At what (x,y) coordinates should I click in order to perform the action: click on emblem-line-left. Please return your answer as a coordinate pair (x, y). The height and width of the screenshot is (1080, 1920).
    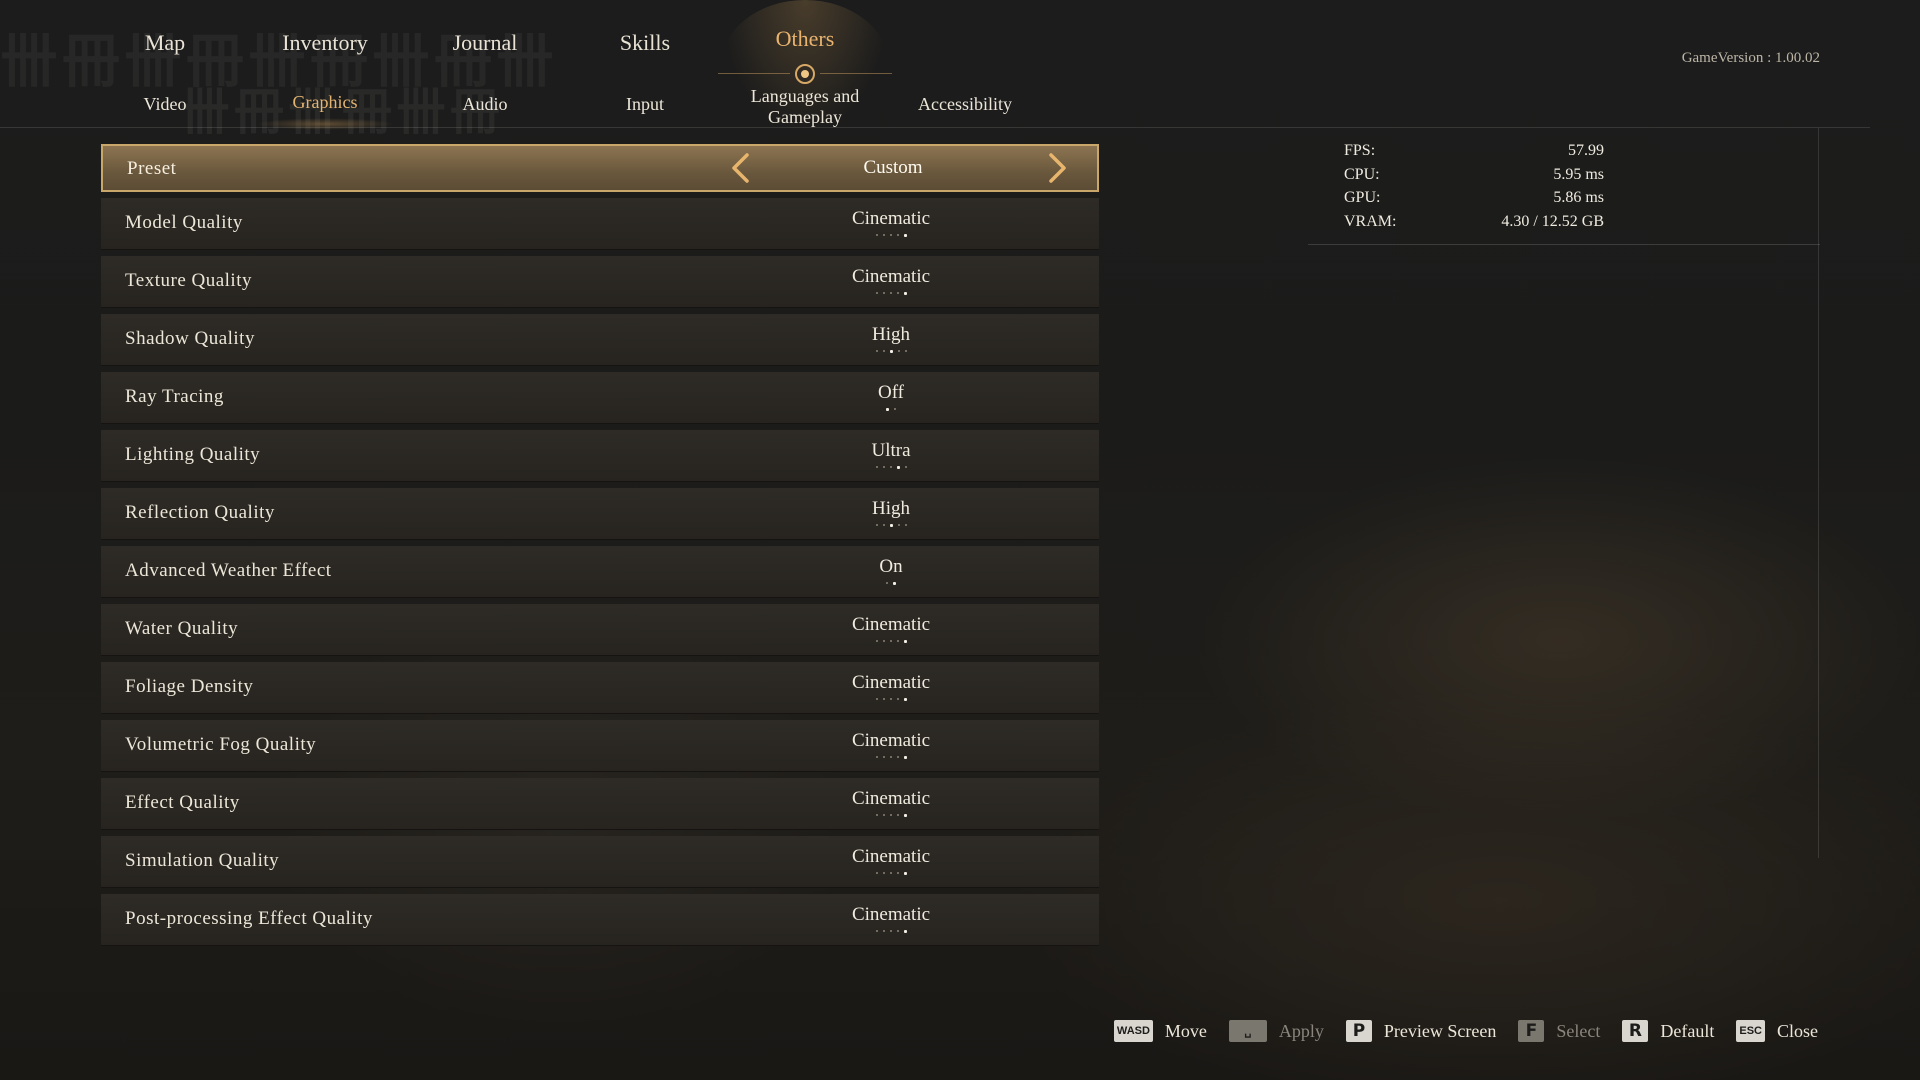
    Looking at the image, I should click on (754, 73).